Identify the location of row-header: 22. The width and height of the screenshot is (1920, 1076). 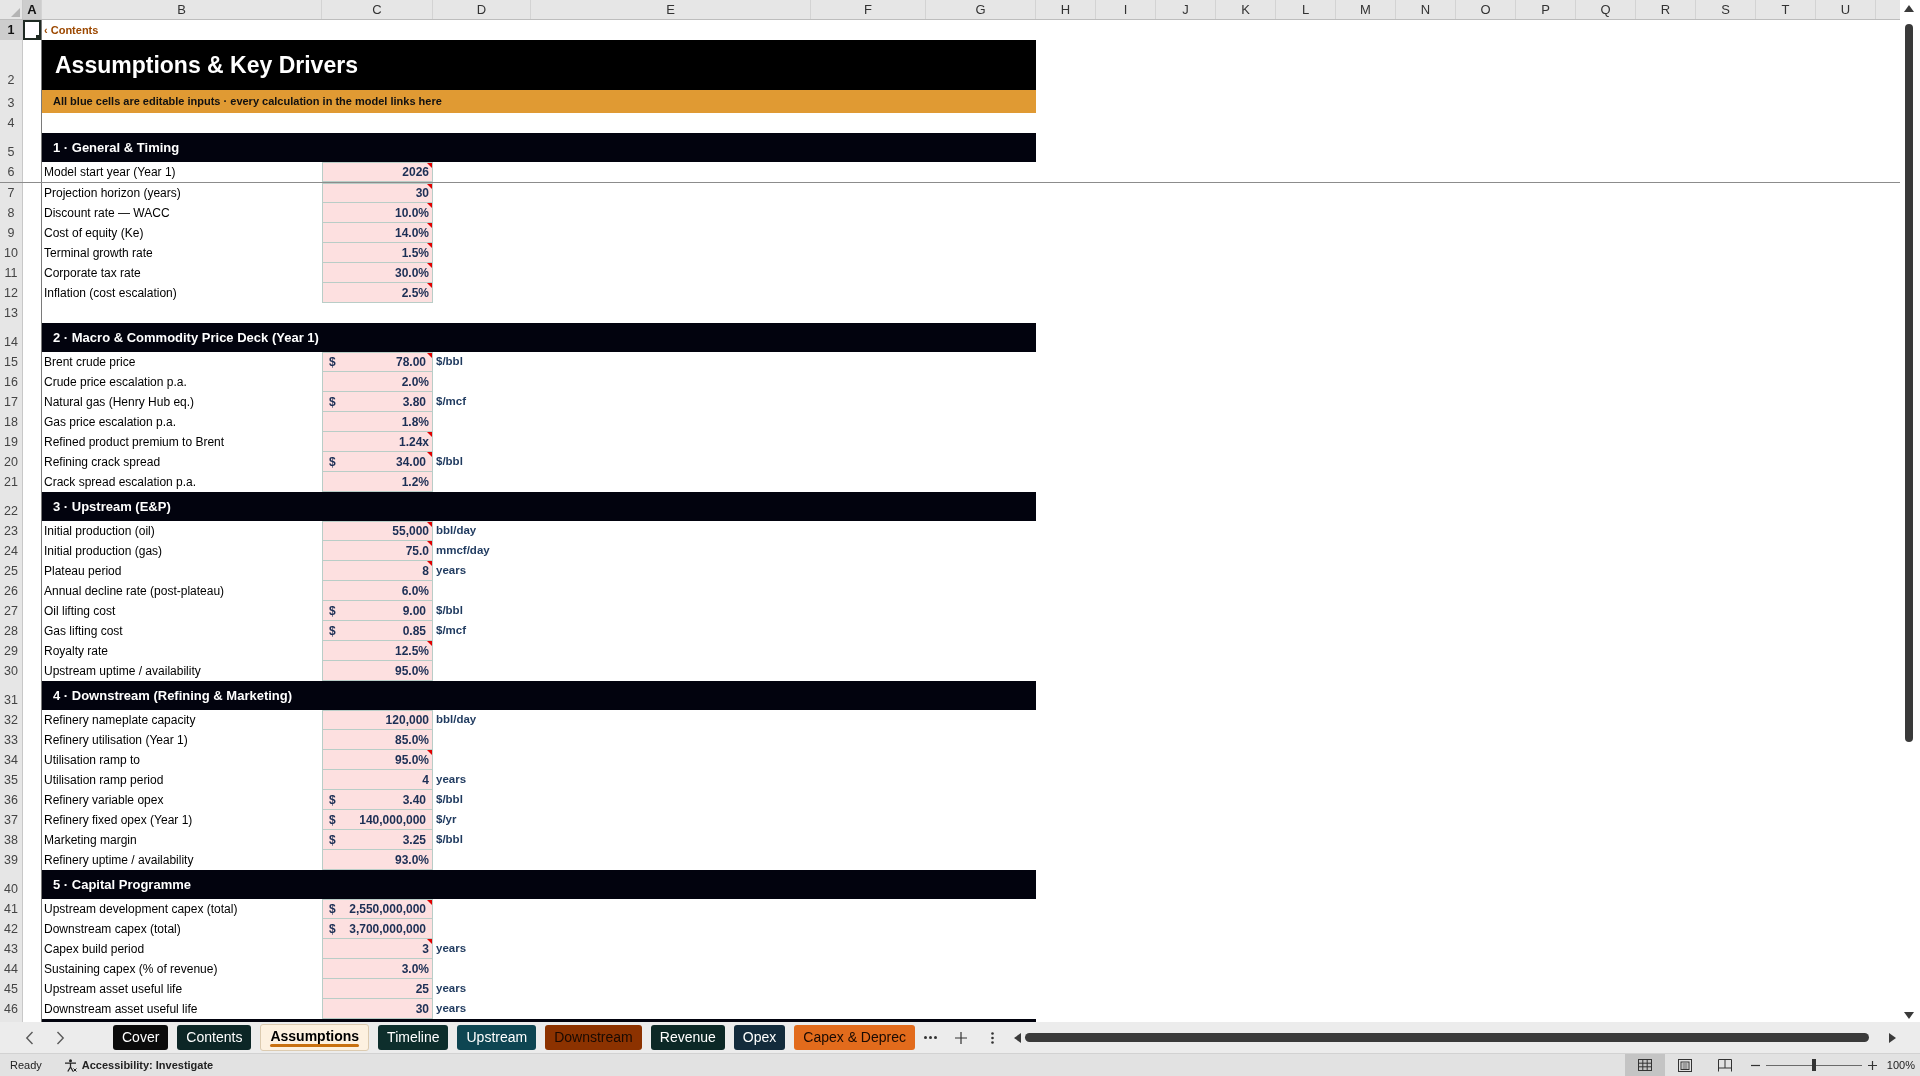
(11, 506).